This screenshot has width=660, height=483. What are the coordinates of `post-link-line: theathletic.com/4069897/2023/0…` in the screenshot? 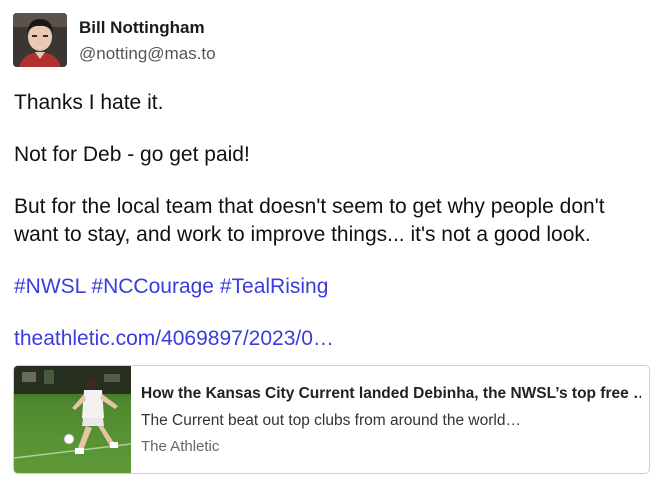 It's located at (334, 339).